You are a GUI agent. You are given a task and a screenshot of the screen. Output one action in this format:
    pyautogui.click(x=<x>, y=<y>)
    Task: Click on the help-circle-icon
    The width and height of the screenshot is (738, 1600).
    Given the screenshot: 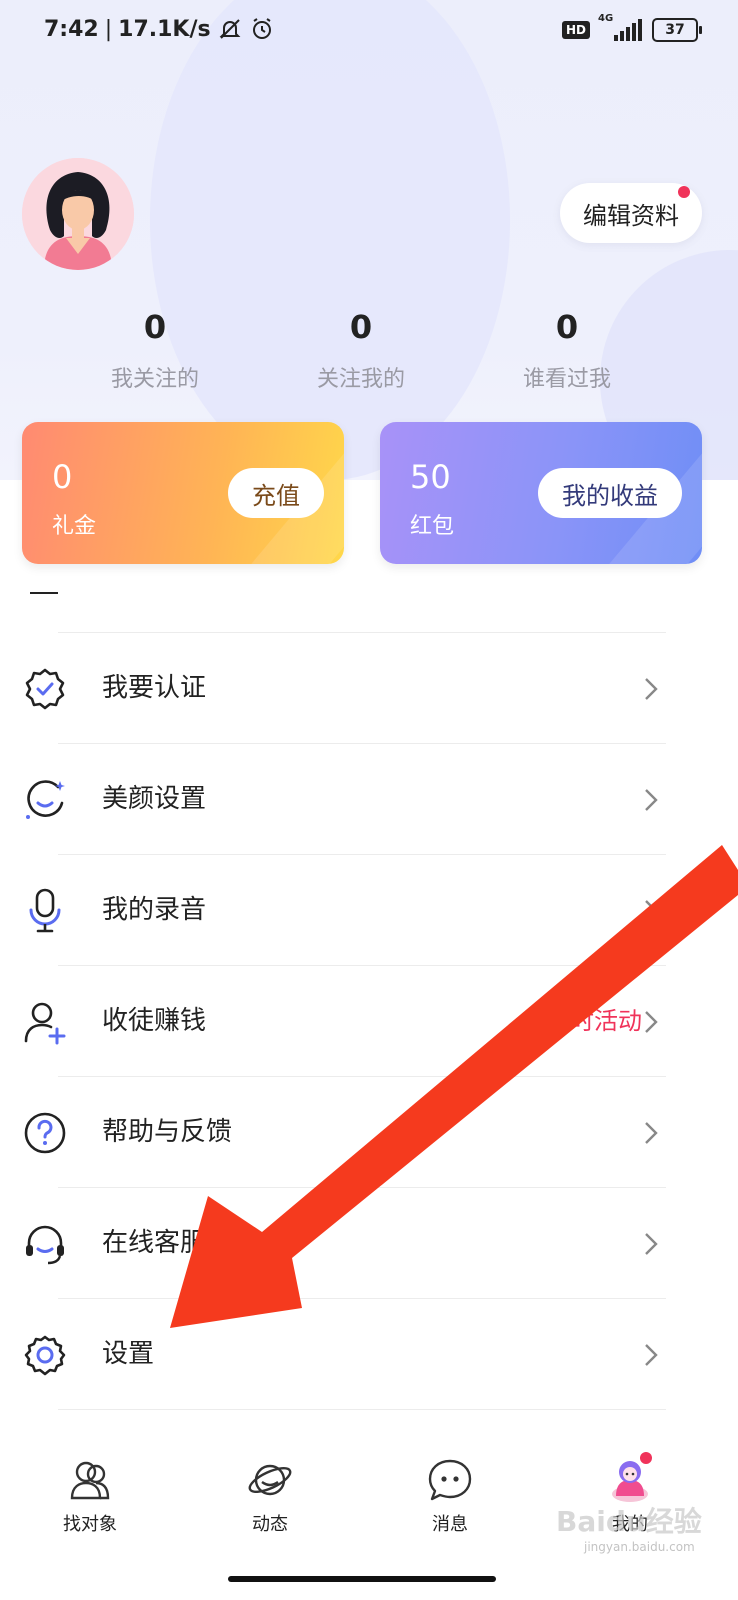 What is the action you would take?
    pyautogui.click(x=45, y=1133)
    